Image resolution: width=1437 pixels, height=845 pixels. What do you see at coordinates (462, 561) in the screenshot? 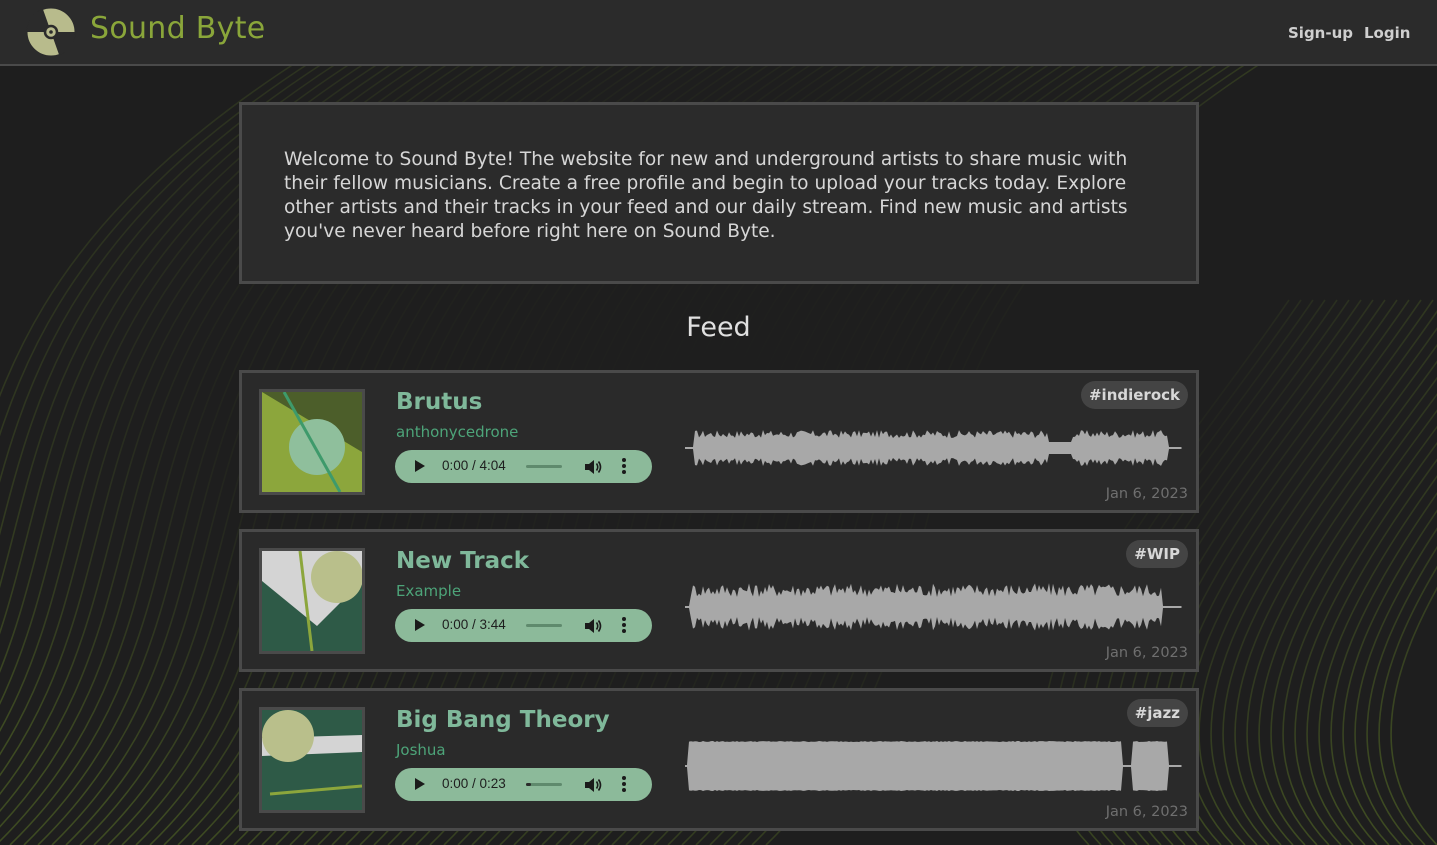
I see `track-title: New Track` at bounding box center [462, 561].